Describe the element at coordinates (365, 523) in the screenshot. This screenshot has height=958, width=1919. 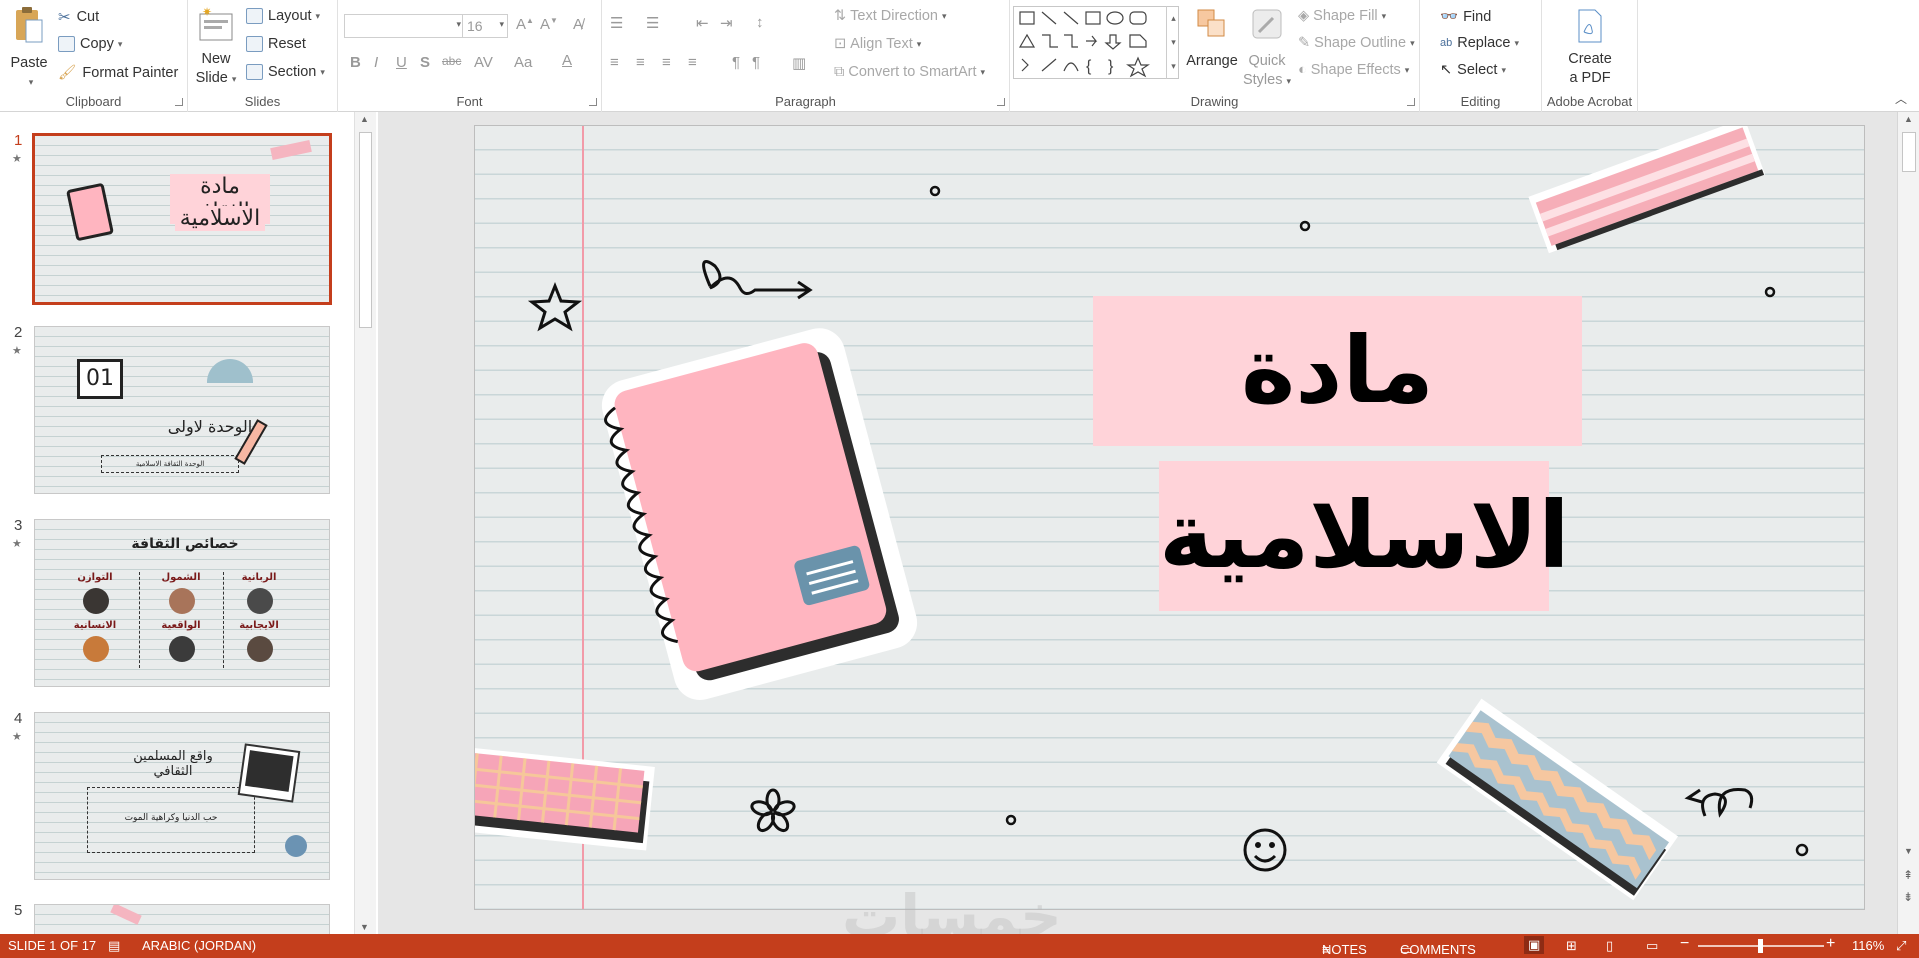
I see `thumbnail-scrollbar: ▲ ▼` at that location.